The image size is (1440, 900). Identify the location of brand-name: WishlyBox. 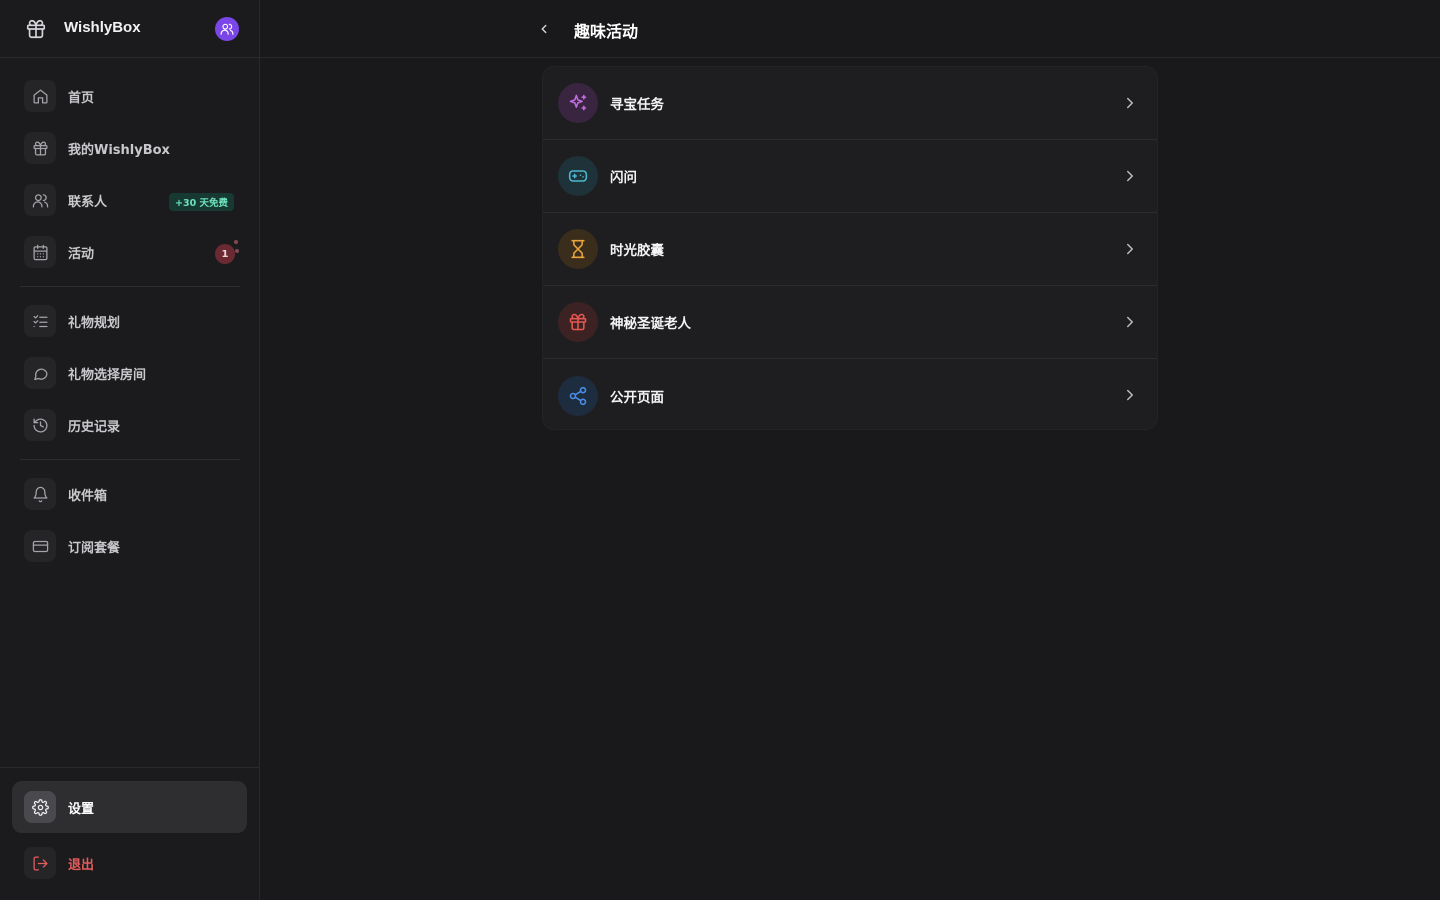
(102, 27).